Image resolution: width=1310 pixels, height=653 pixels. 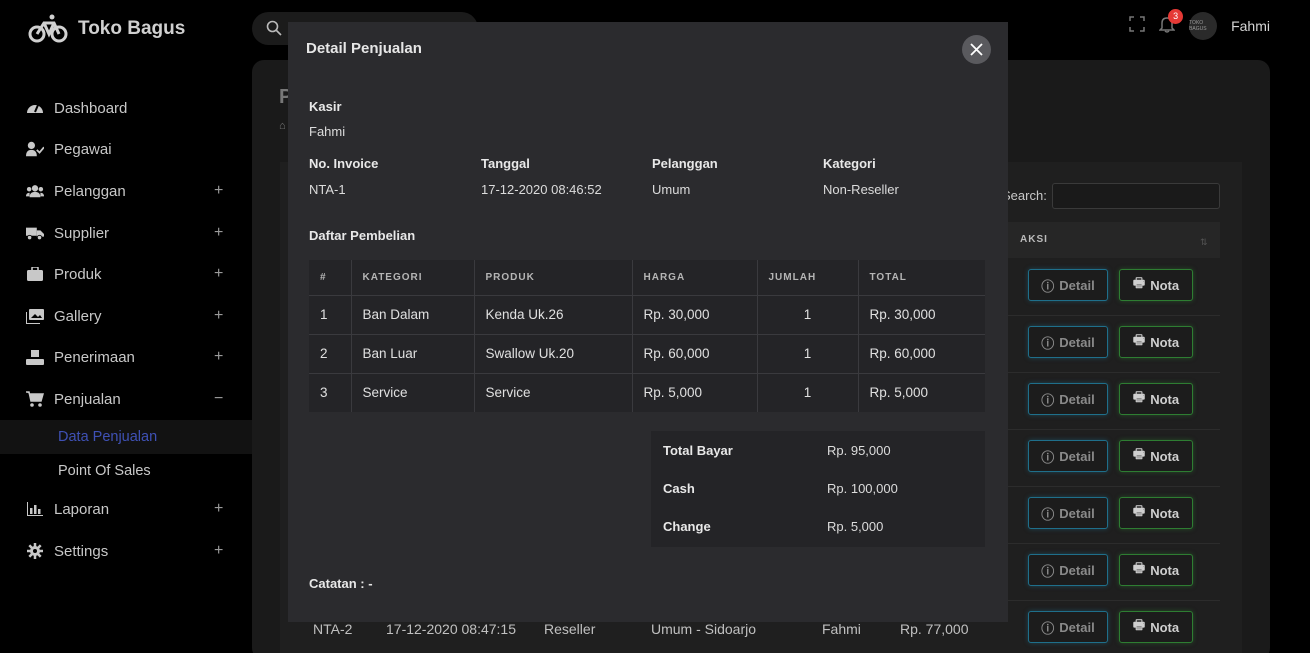 What do you see at coordinates (126, 551) in the screenshot?
I see `sidebar-item-settings: Settings +` at bounding box center [126, 551].